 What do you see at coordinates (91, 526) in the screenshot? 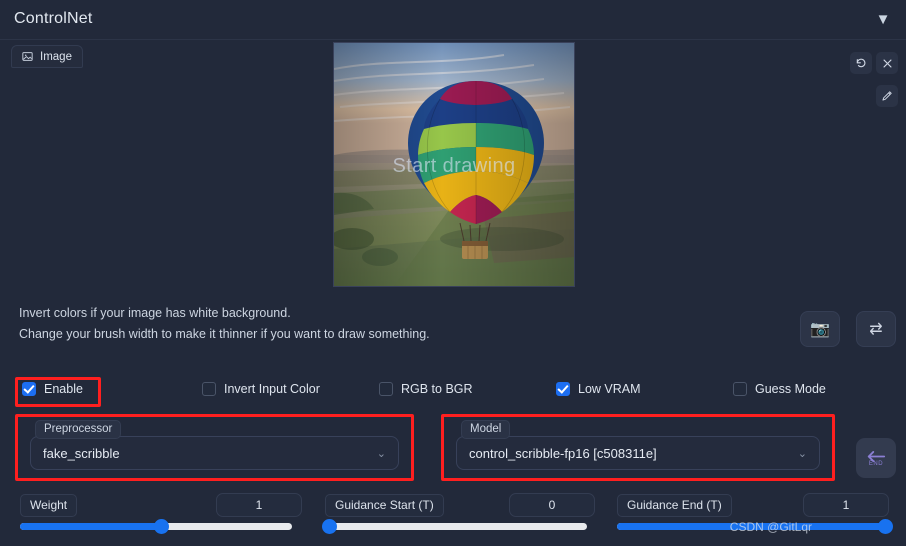
I see `slider-weight-fill` at bounding box center [91, 526].